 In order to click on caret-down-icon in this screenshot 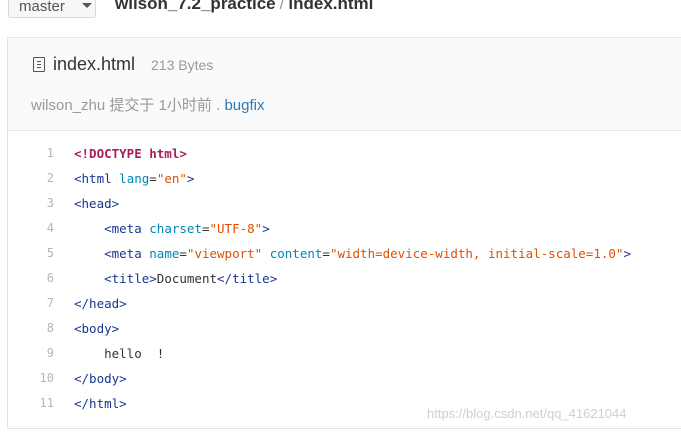, I will do `click(87, 5)`.